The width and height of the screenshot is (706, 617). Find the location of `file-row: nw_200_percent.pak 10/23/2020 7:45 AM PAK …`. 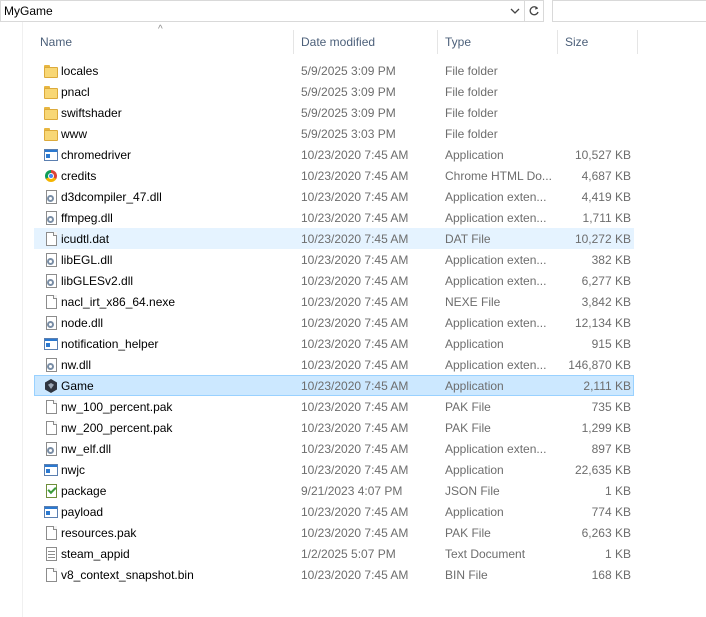

file-row: nw_200_percent.pak 10/23/2020 7:45 AM PAK … is located at coordinates (334, 427).